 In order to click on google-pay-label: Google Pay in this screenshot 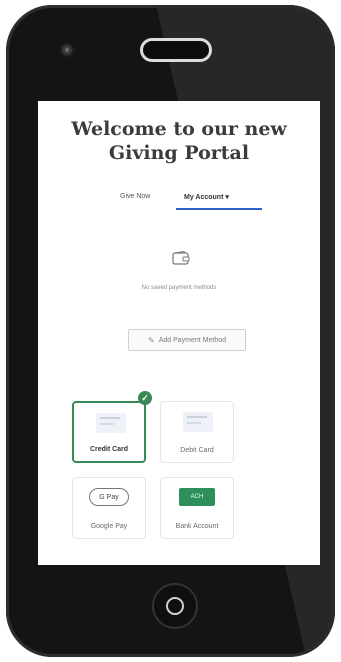, I will do `click(109, 526)`.